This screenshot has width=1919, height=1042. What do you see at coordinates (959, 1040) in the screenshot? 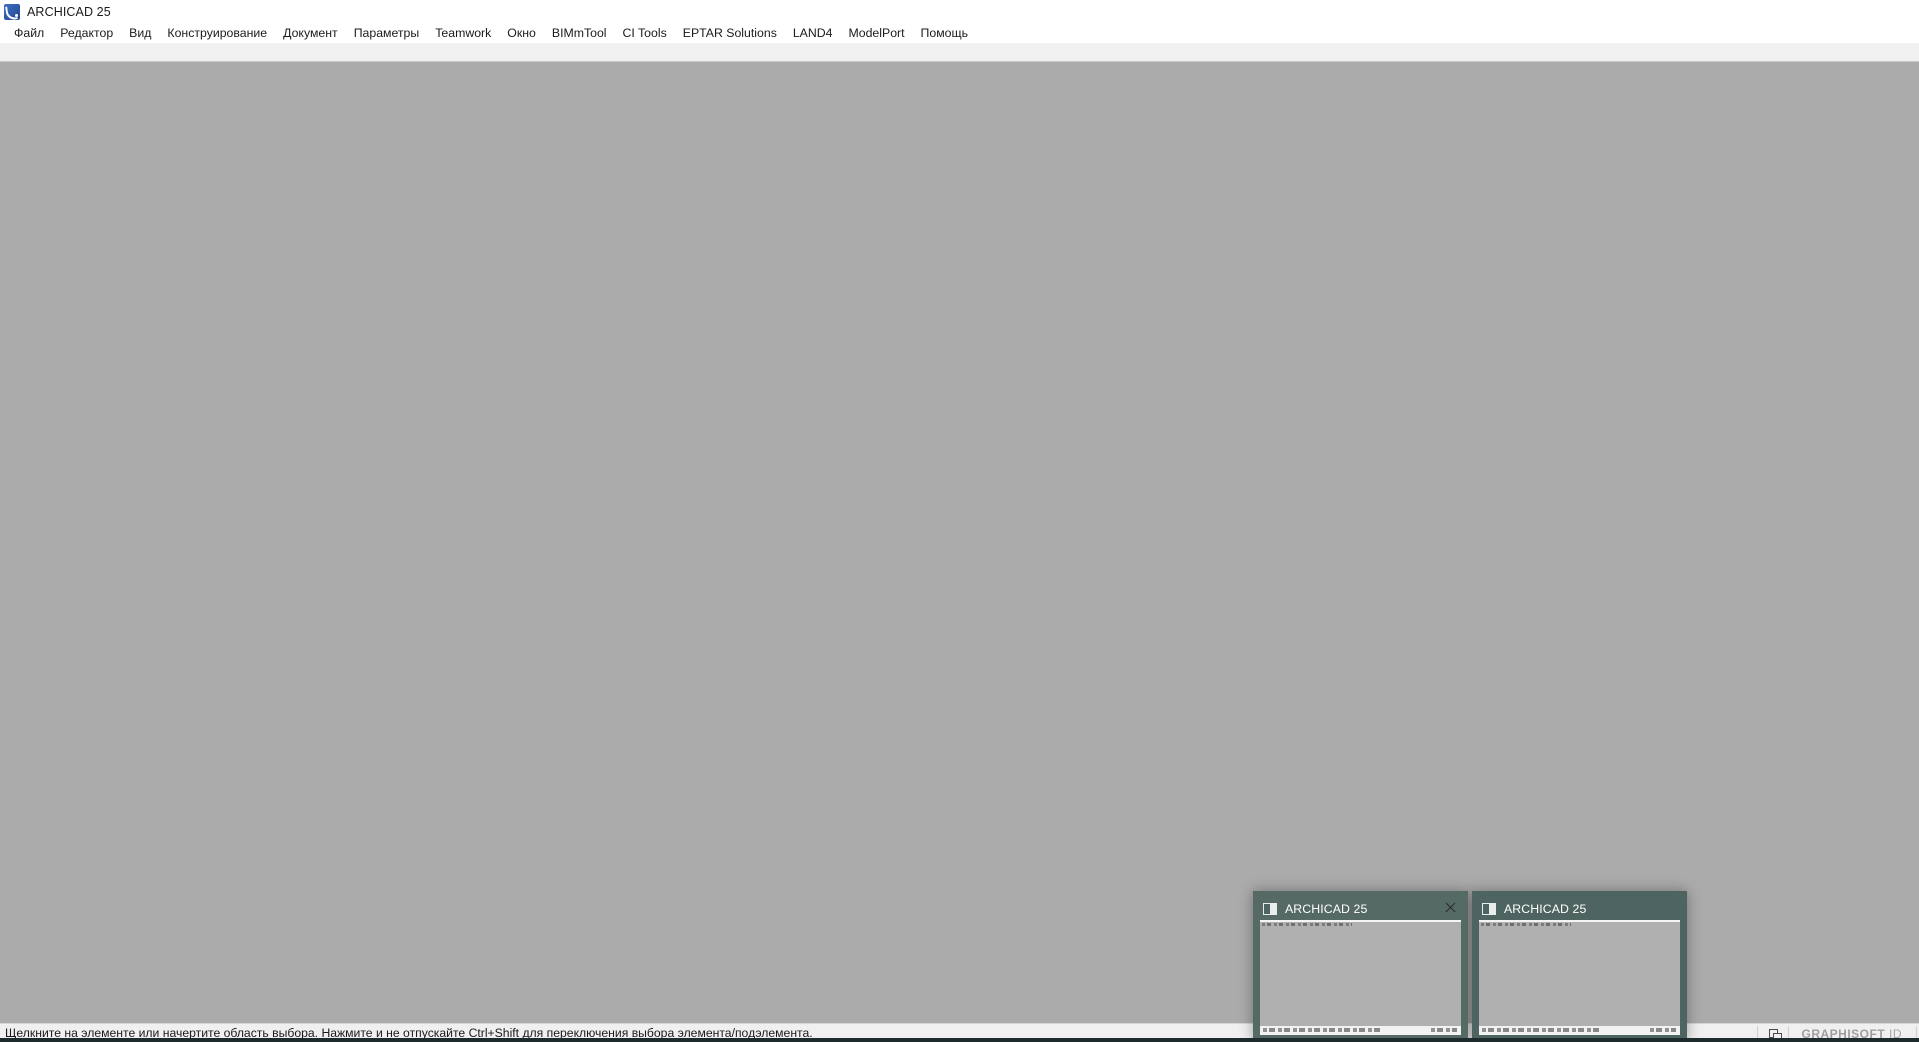
I see `windows-taskbar` at bounding box center [959, 1040].